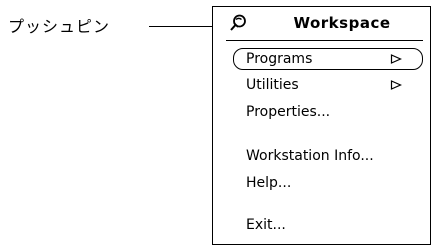 The image size is (438, 251). I want to click on menu-header: Workspace, so click(321, 24).